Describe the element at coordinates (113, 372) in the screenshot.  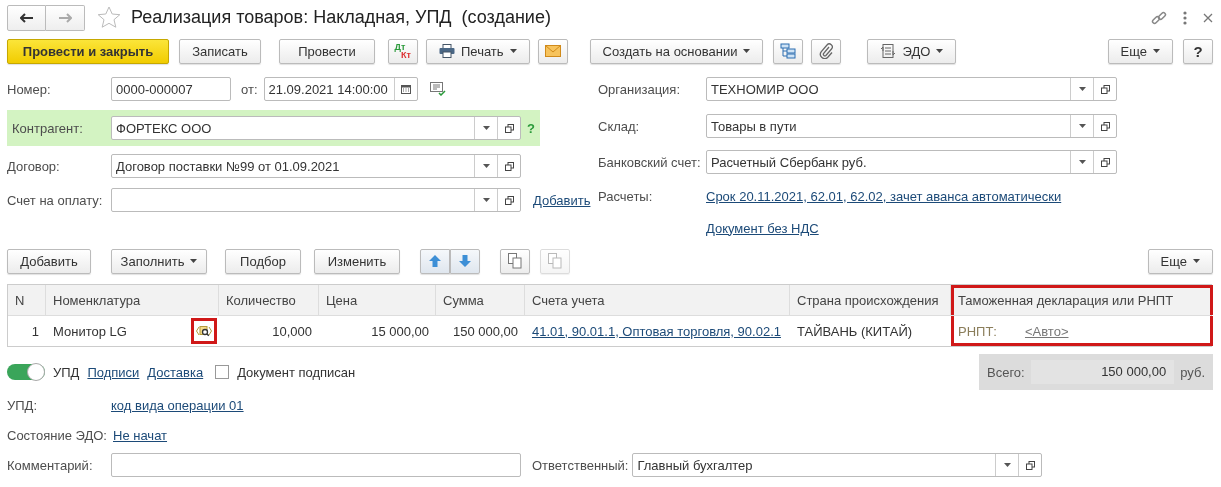
I see `footer-link: Подписи` at that location.